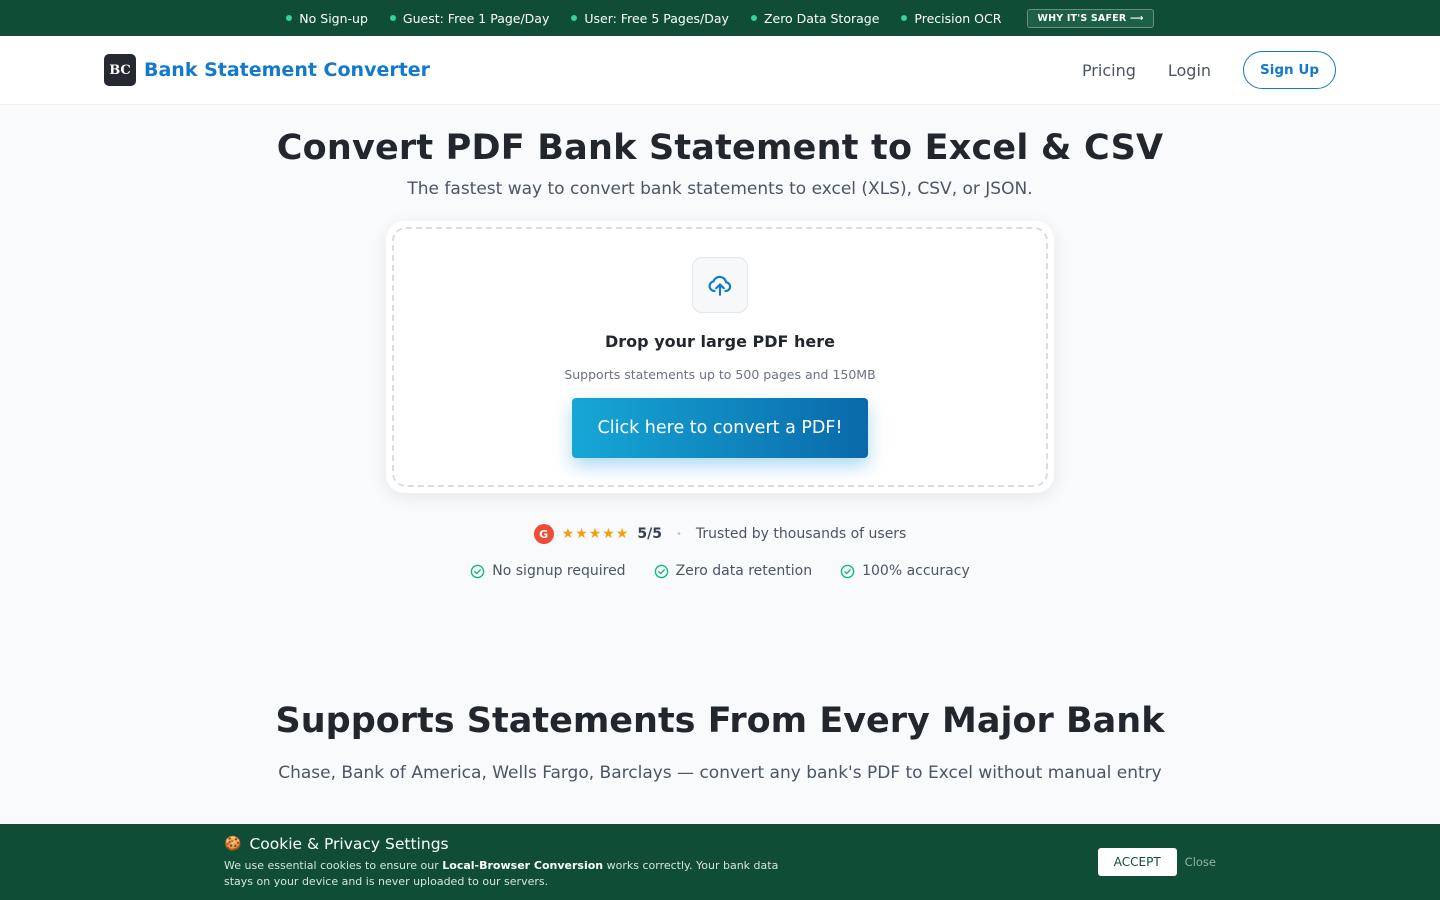 This screenshot has width=1440, height=900. I want to click on cloud-upload-icon, so click(720, 285).